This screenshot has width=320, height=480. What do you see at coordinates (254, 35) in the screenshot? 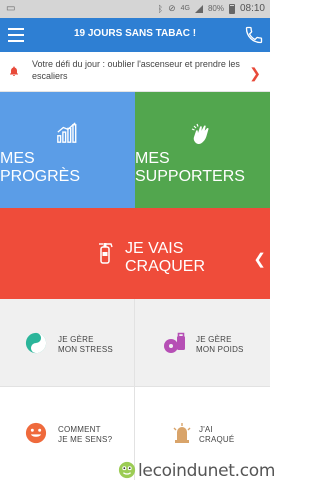
I see `phone-icon` at bounding box center [254, 35].